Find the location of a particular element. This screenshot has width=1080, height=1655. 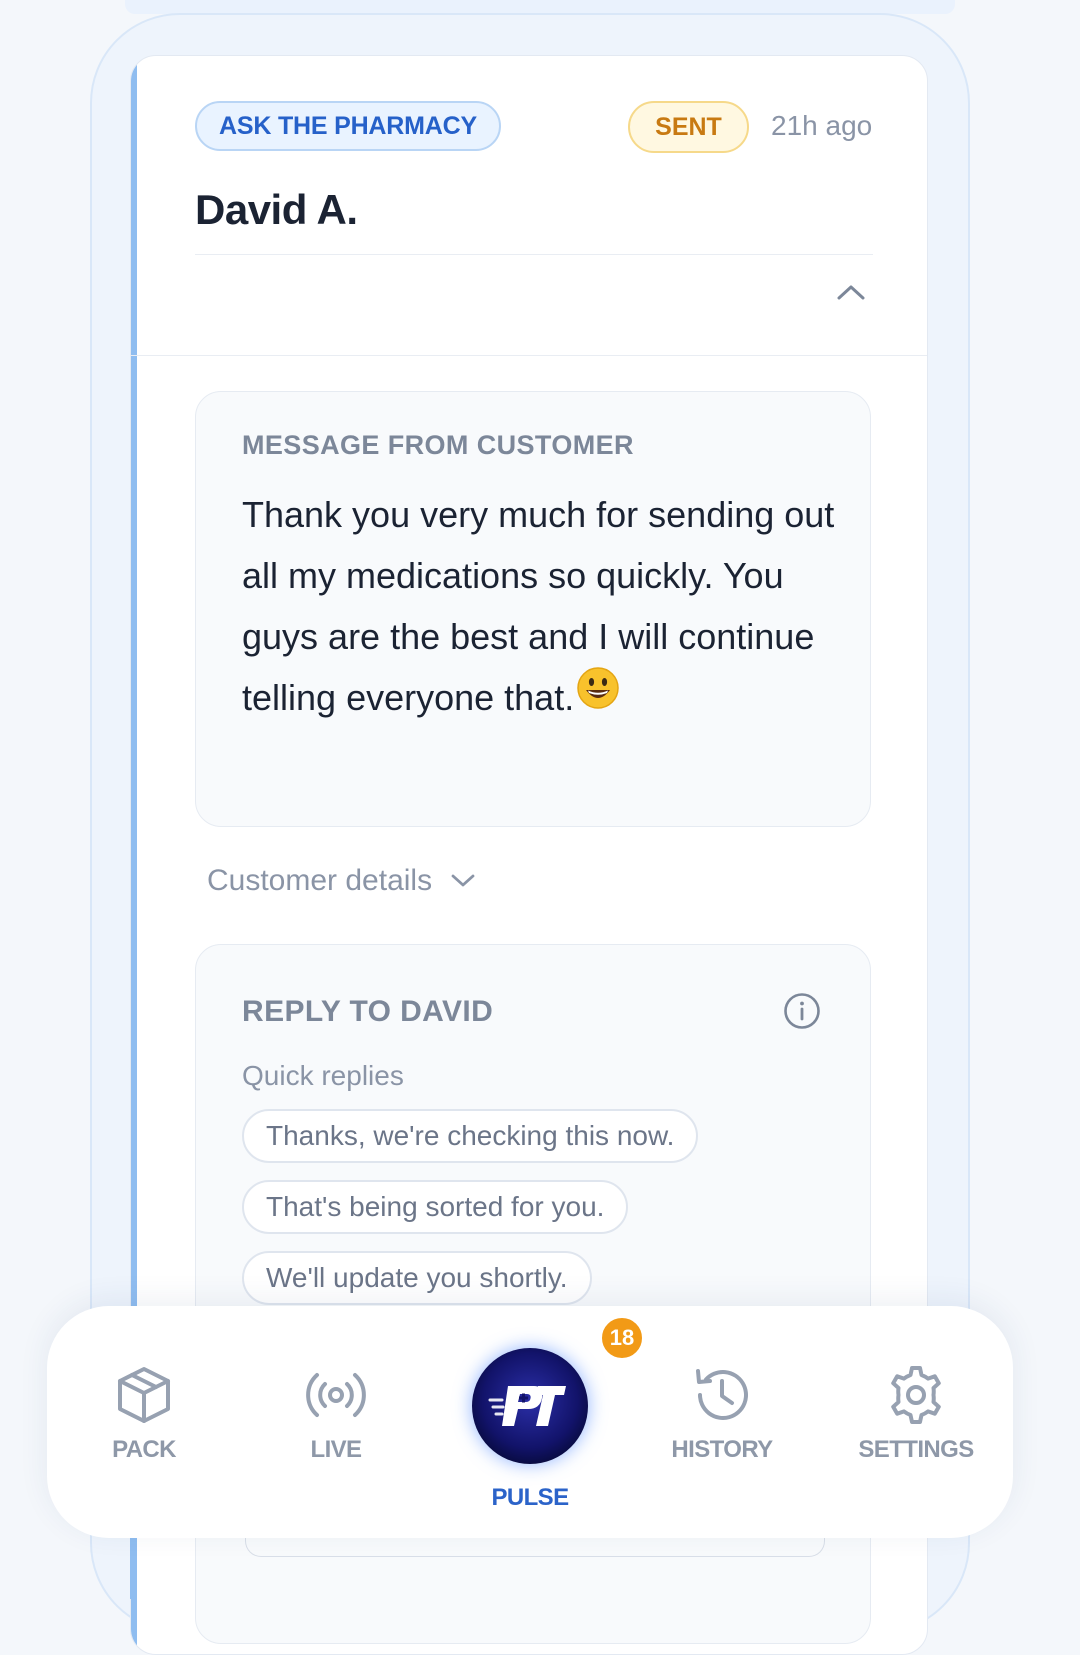

nav-label: PACK is located at coordinates (144, 1449).